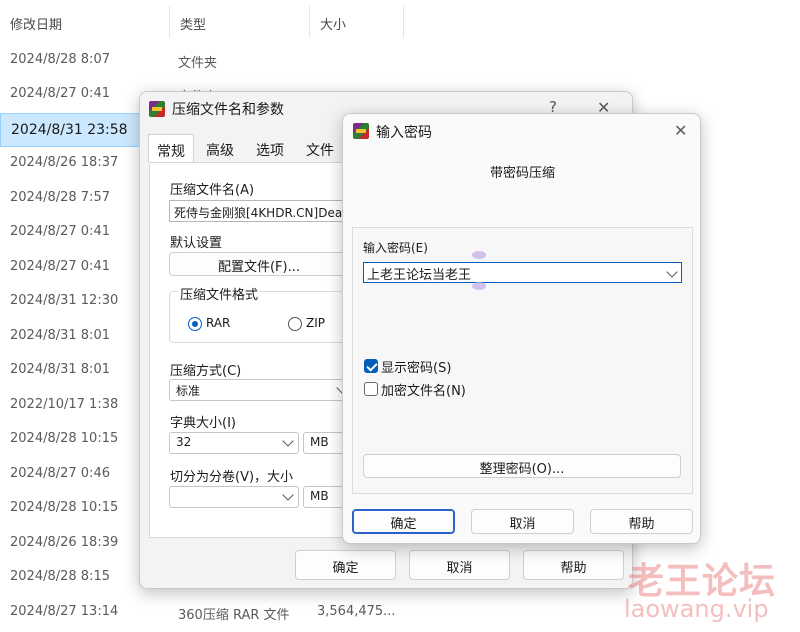  I want to click on cell-date: 2024/8/31 23:58, so click(69, 130).